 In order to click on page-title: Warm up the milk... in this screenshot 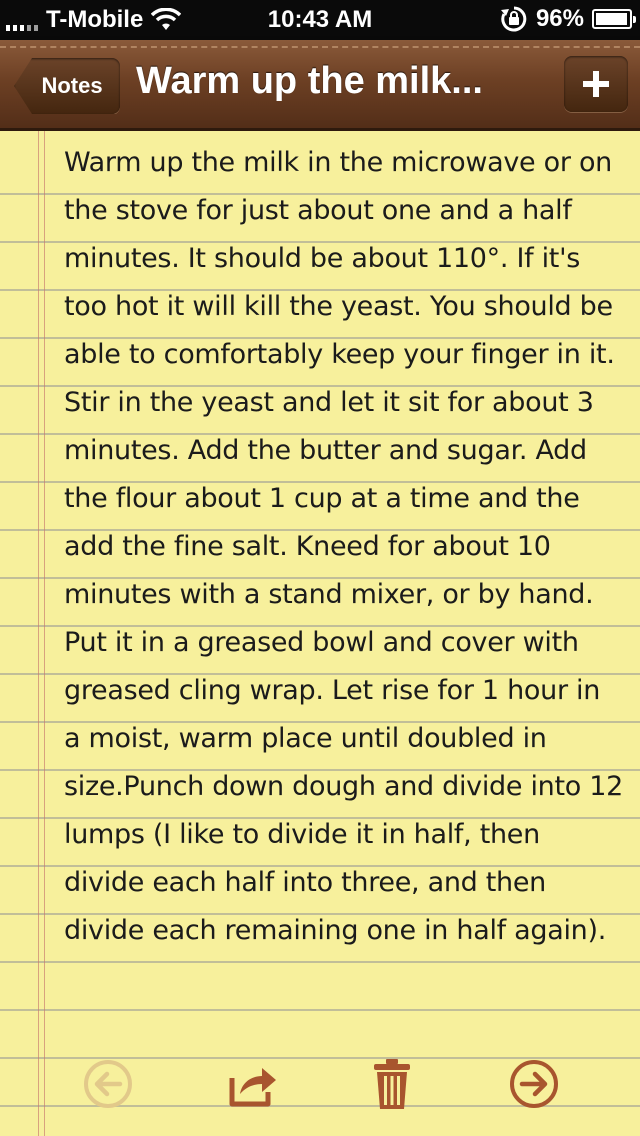, I will do `click(309, 81)`.